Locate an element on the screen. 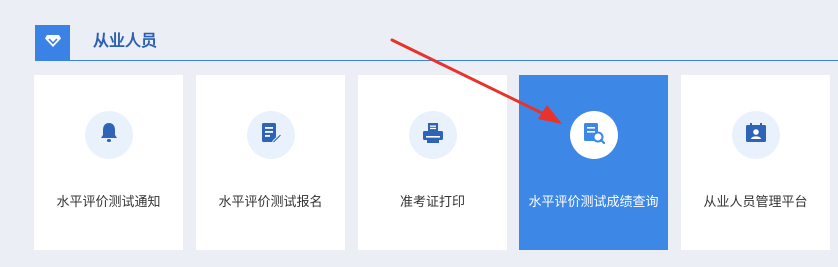 The width and height of the screenshot is (838, 267). document-search-icon is located at coordinates (594, 135).